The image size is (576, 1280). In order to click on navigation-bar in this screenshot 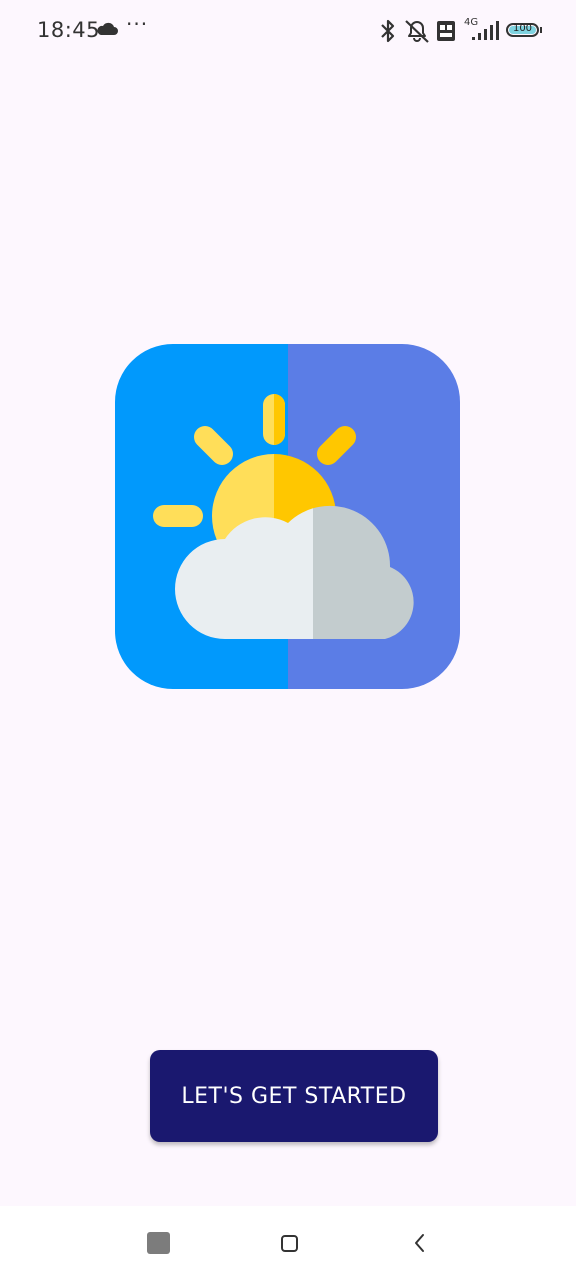, I will do `click(288, 1243)`.